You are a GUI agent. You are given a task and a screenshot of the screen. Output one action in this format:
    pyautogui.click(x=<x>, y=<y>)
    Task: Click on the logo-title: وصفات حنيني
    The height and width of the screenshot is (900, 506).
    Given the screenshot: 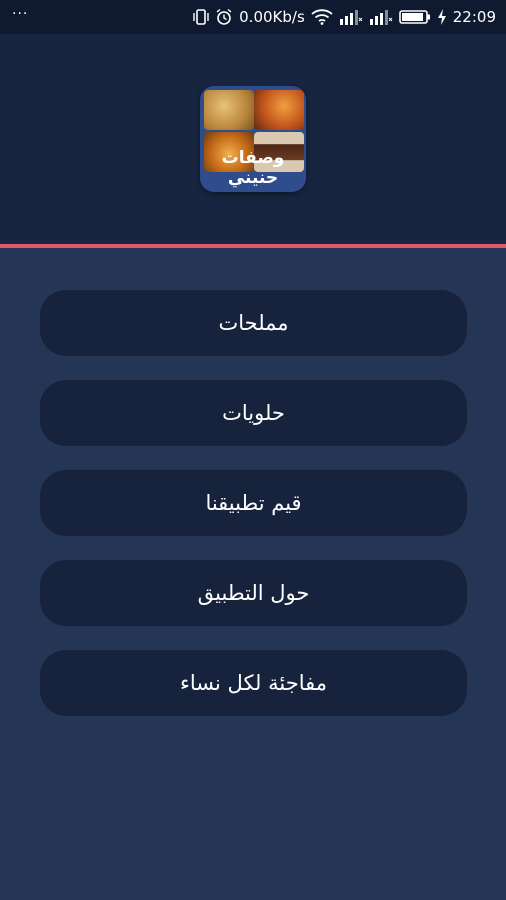 What is the action you would take?
    pyautogui.click(x=253, y=168)
    